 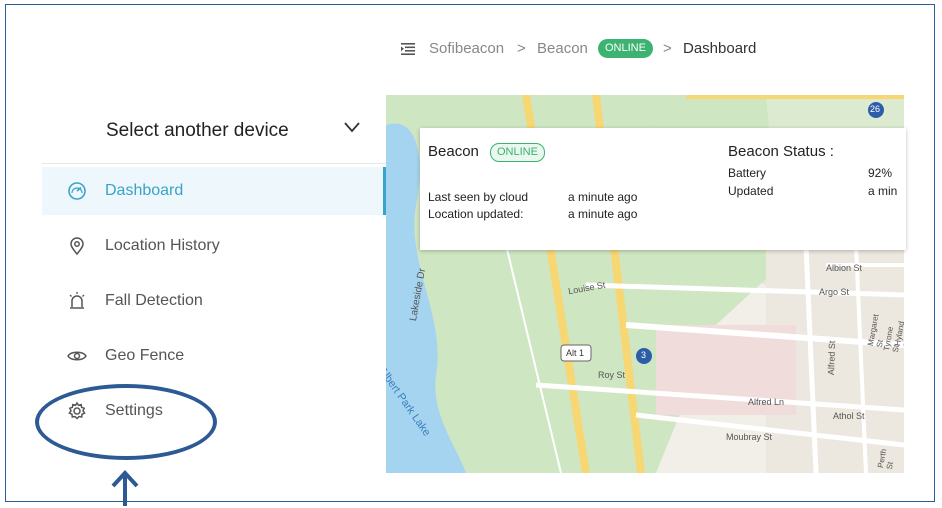 I want to click on last-seen-label: Last seen by cloud, so click(x=478, y=197).